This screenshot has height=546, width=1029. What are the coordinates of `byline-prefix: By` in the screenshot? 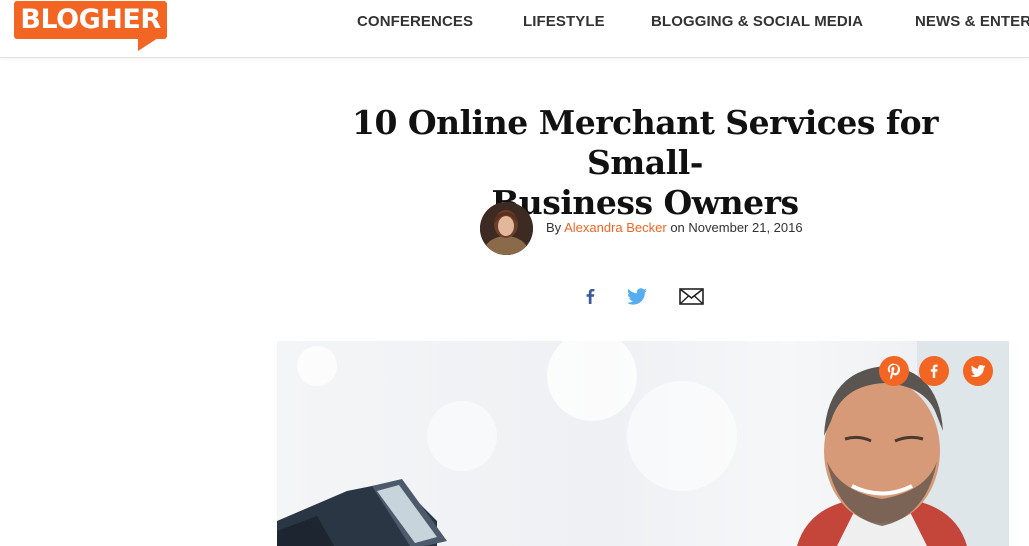 It's located at (554, 227).